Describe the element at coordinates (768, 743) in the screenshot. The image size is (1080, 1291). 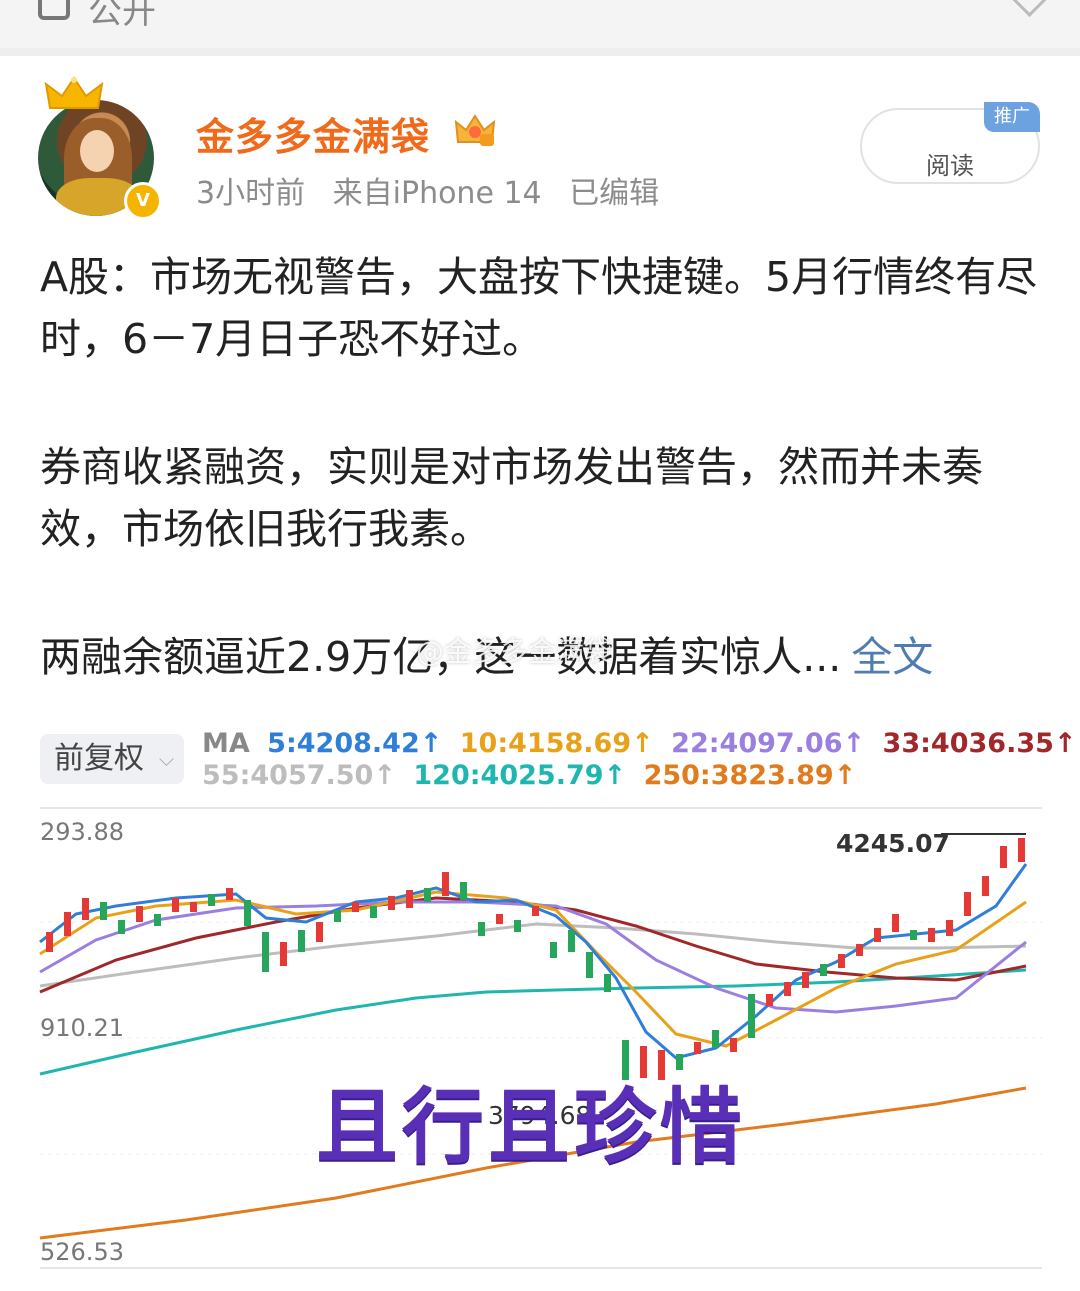
I see `ma22-value: 22:4097.06↑` at that location.